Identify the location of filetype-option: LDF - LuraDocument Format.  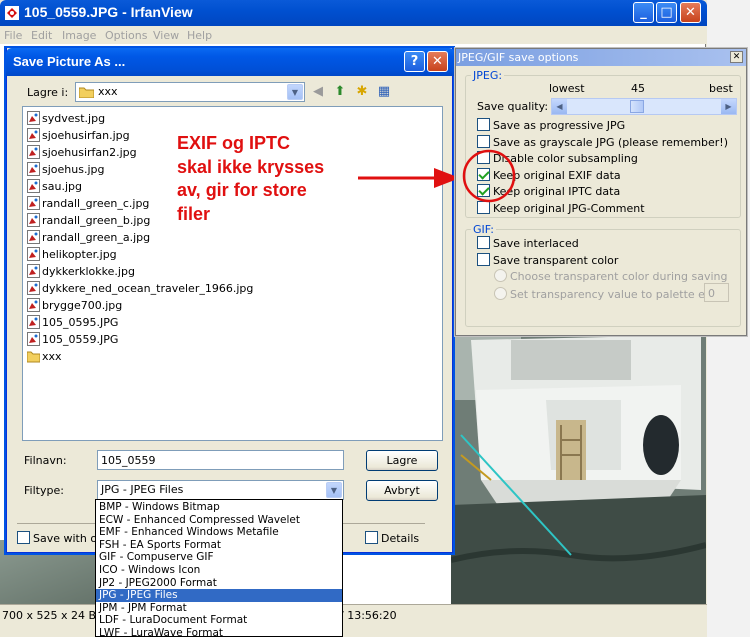
(219, 620).